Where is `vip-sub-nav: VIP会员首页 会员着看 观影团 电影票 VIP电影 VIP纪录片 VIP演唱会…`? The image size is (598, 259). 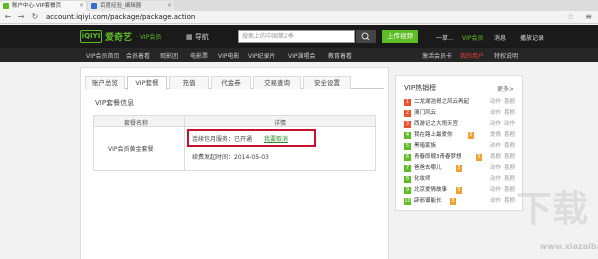 vip-sub-nav: VIP会员首页 会员着看 观影团 电影票 VIP电影 VIP纪录片 VIP演唱会… is located at coordinates (299, 55).